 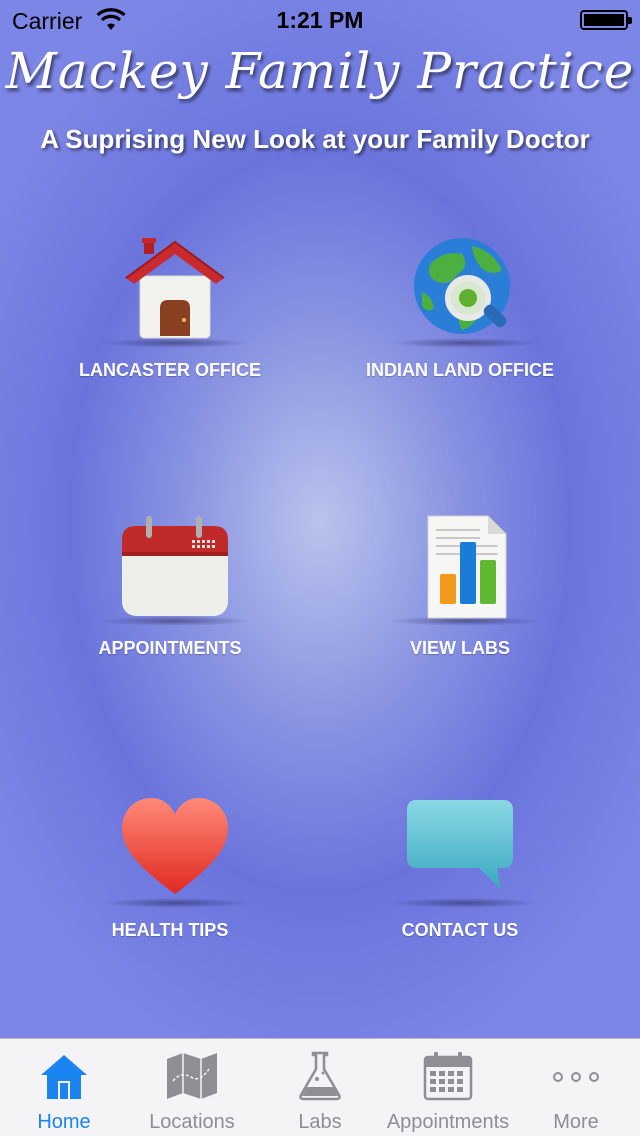 What do you see at coordinates (170, 370) in the screenshot?
I see `tile-label: LANCASTER OFFICE` at bounding box center [170, 370].